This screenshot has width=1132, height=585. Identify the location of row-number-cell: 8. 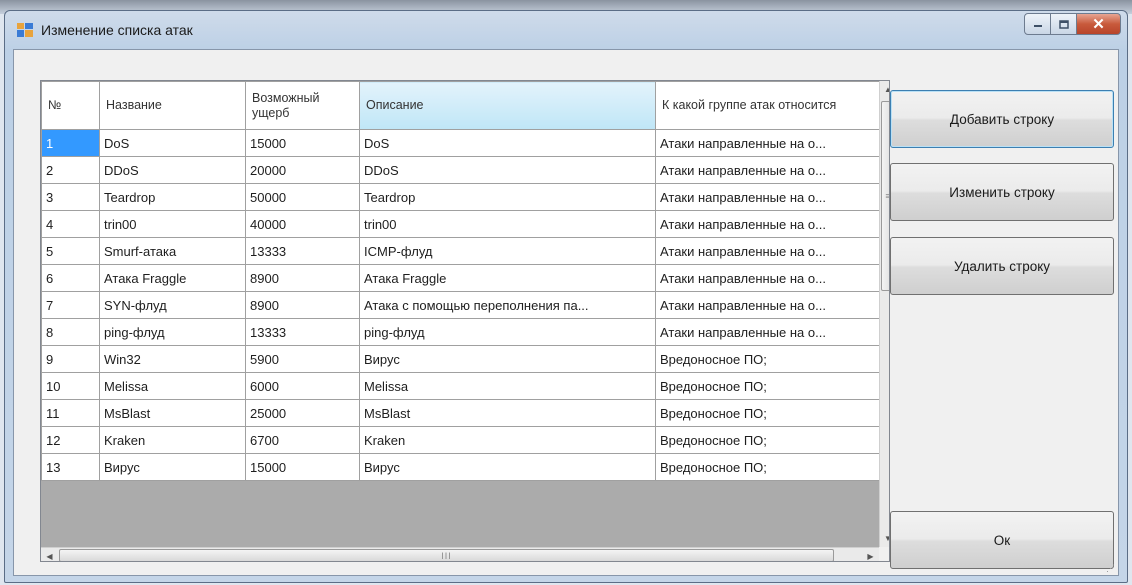
(70, 332).